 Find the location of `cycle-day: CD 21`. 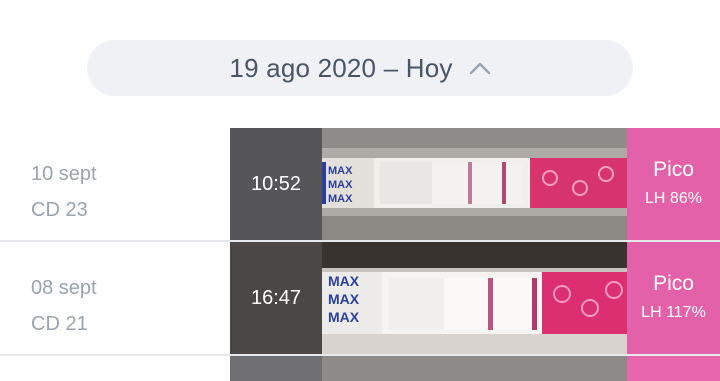

cycle-day: CD 21 is located at coordinates (59, 324).